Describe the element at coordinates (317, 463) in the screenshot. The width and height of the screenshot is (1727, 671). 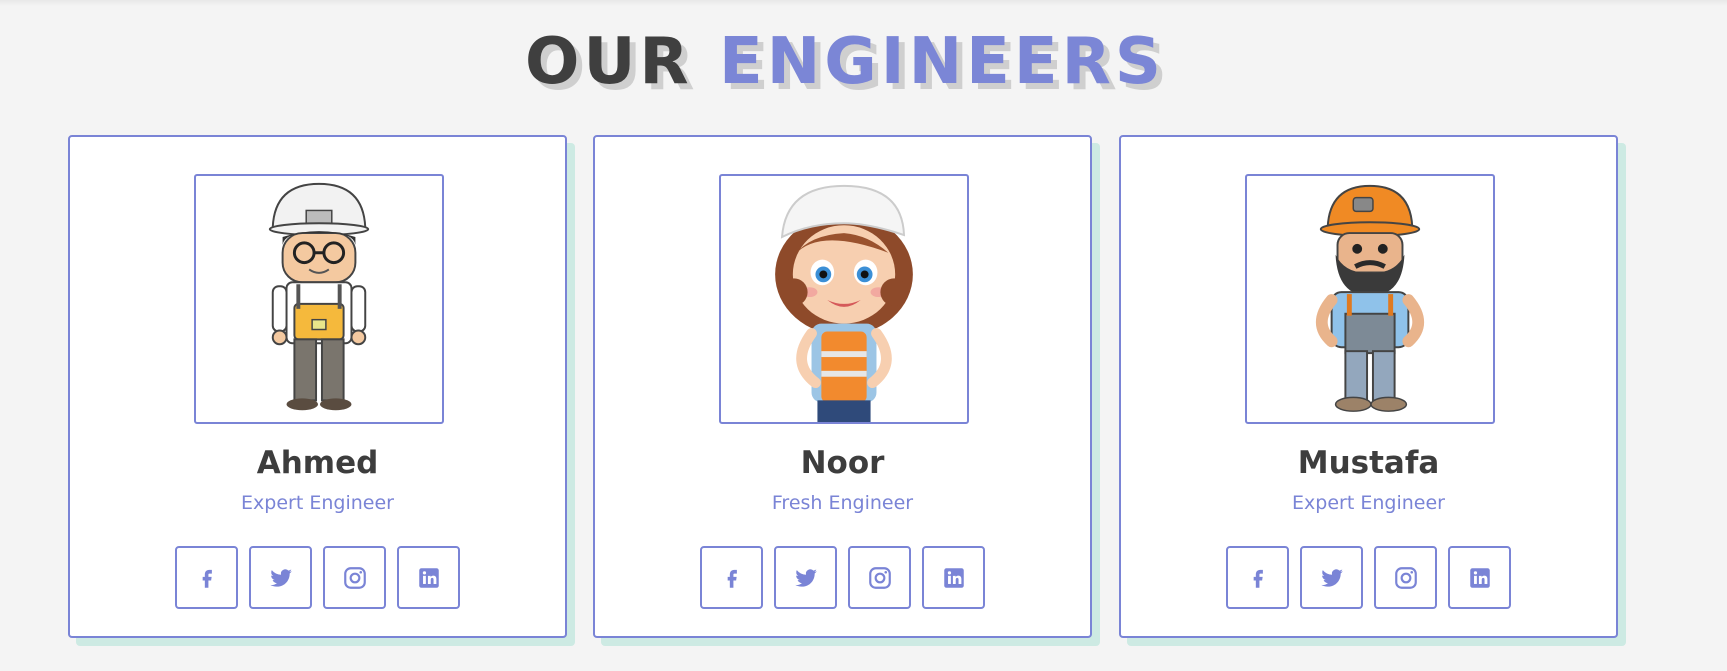
I see `engineer-name: Ahmed` at that location.